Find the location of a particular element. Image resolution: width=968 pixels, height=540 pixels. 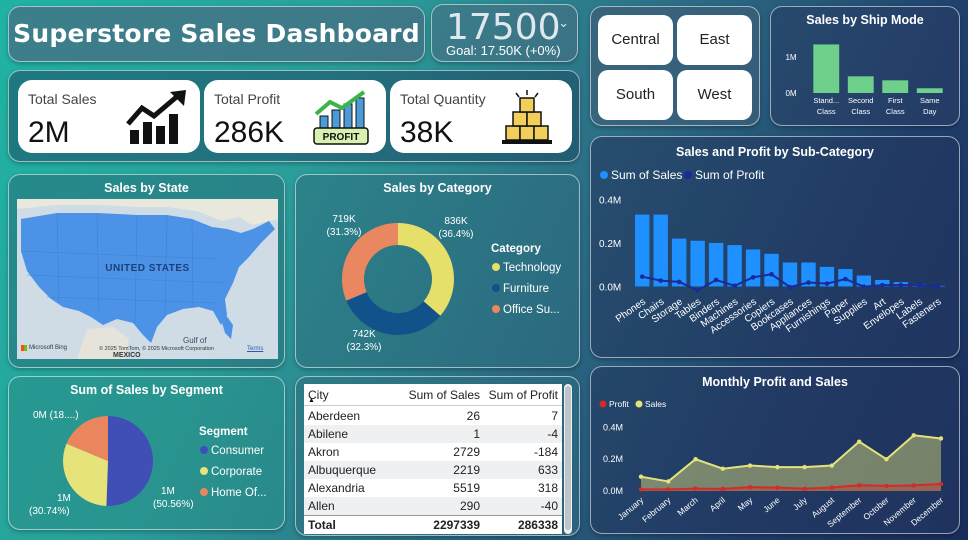

total-profit-card: Total Profit 286K PROFIT is located at coordinates (295, 116).